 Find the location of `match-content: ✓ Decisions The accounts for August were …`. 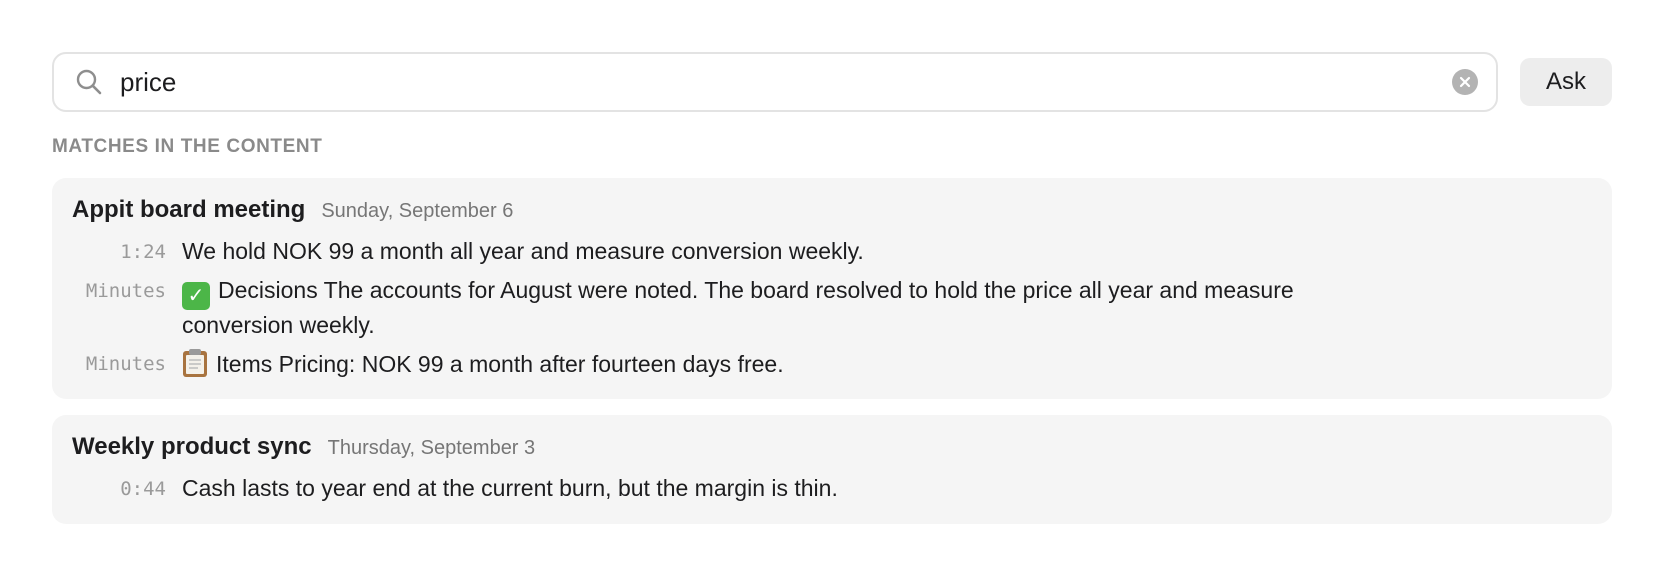

match-content: ✓ Decisions The accounts for August were … is located at coordinates (792, 307).